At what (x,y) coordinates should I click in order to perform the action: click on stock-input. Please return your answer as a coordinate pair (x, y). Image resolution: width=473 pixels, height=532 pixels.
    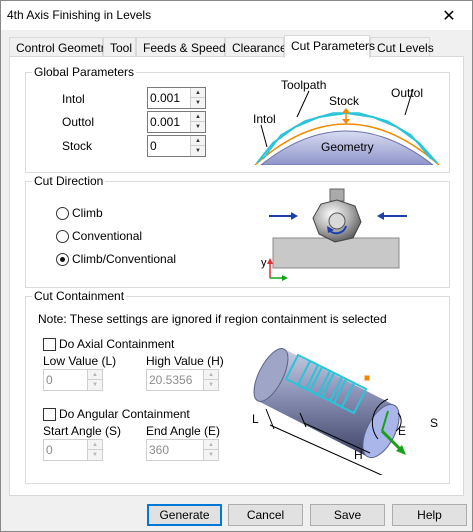
    Looking at the image, I should click on (169, 146).